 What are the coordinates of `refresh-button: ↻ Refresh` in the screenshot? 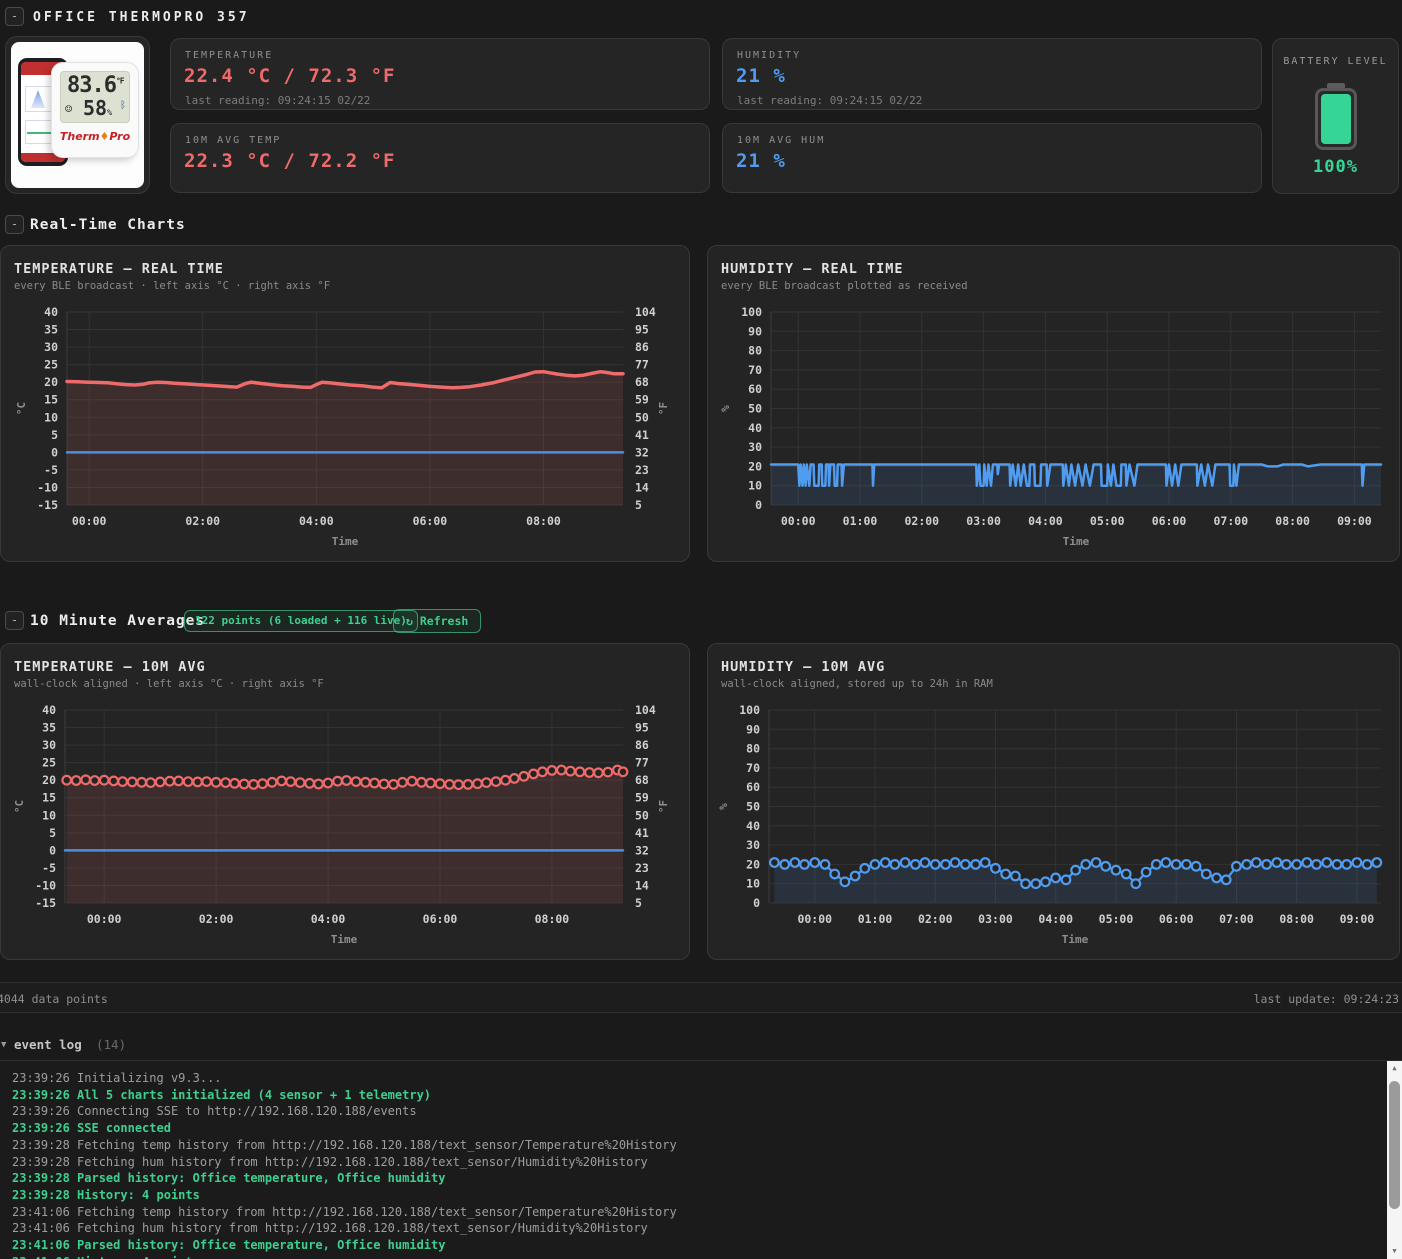 It's located at (437, 621).